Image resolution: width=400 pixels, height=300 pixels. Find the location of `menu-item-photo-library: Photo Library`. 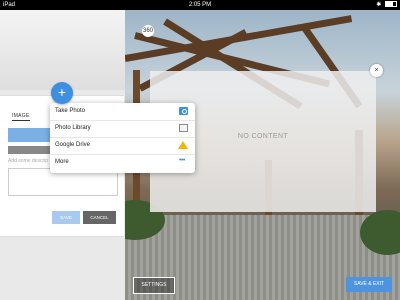

menu-item-photo-library: Photo Library is located at coordinates (122, 129).